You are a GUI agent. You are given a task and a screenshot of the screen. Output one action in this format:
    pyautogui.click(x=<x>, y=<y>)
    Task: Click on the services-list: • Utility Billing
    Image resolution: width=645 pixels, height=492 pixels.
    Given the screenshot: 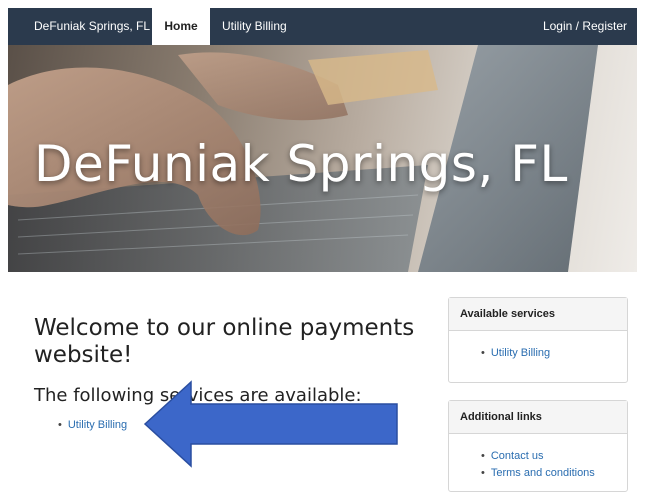 What is the action you would take?
    pyautogui.click(x=92, y=425)
    